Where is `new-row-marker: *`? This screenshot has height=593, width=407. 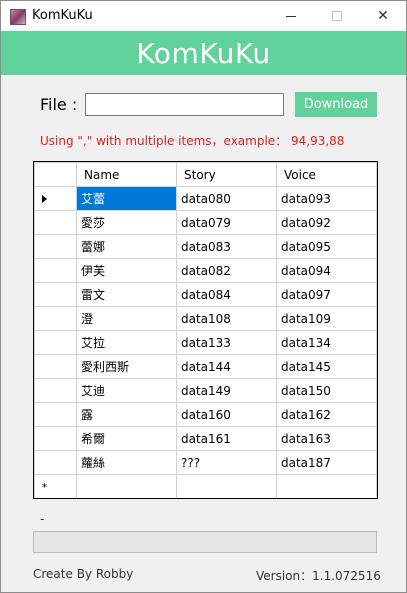
new-row-marker: * is located at coordinates (44, 487).